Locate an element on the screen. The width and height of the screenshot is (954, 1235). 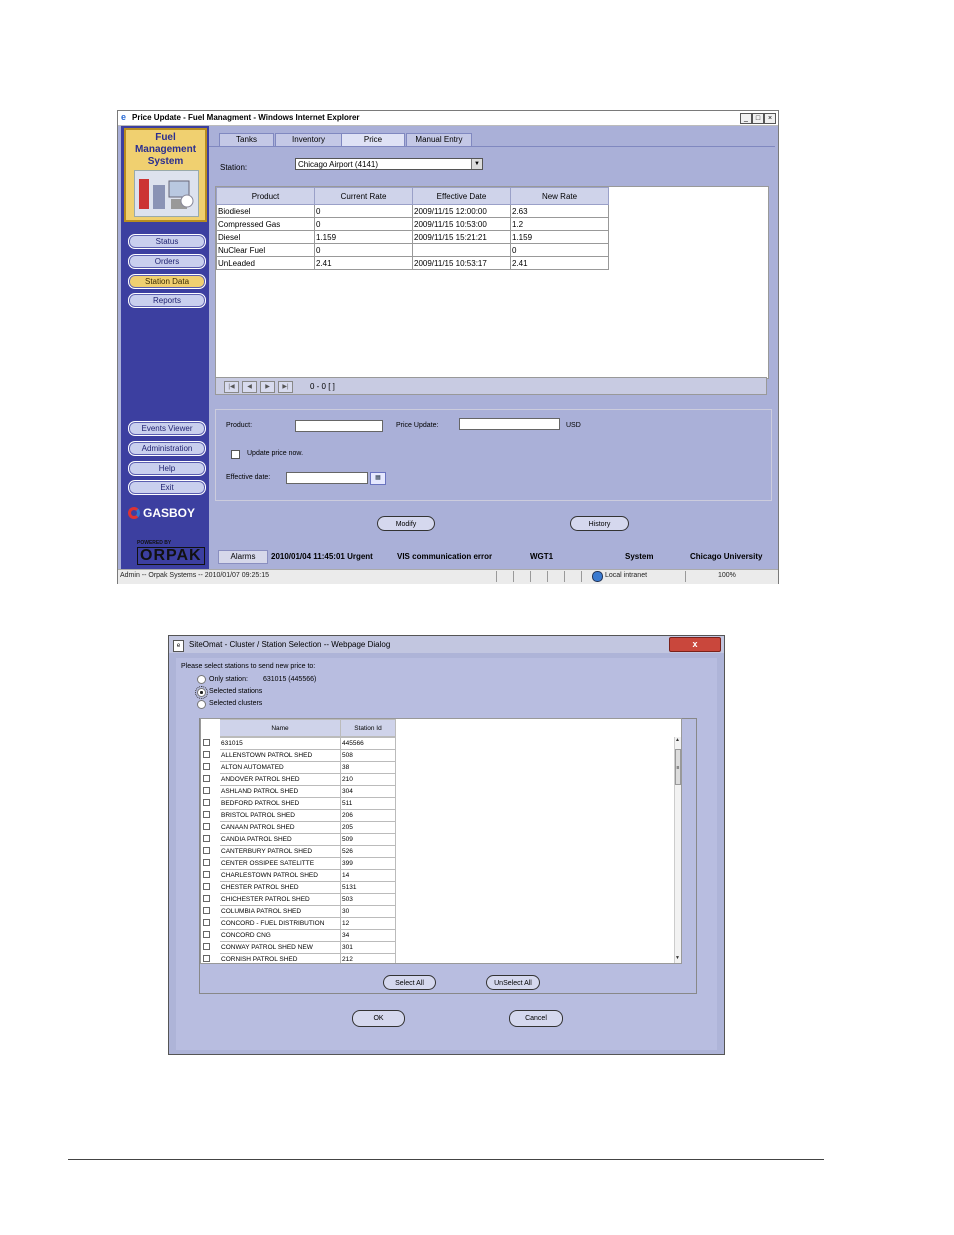
nav-station-data: Station Data is located at coordinates (167, 281).